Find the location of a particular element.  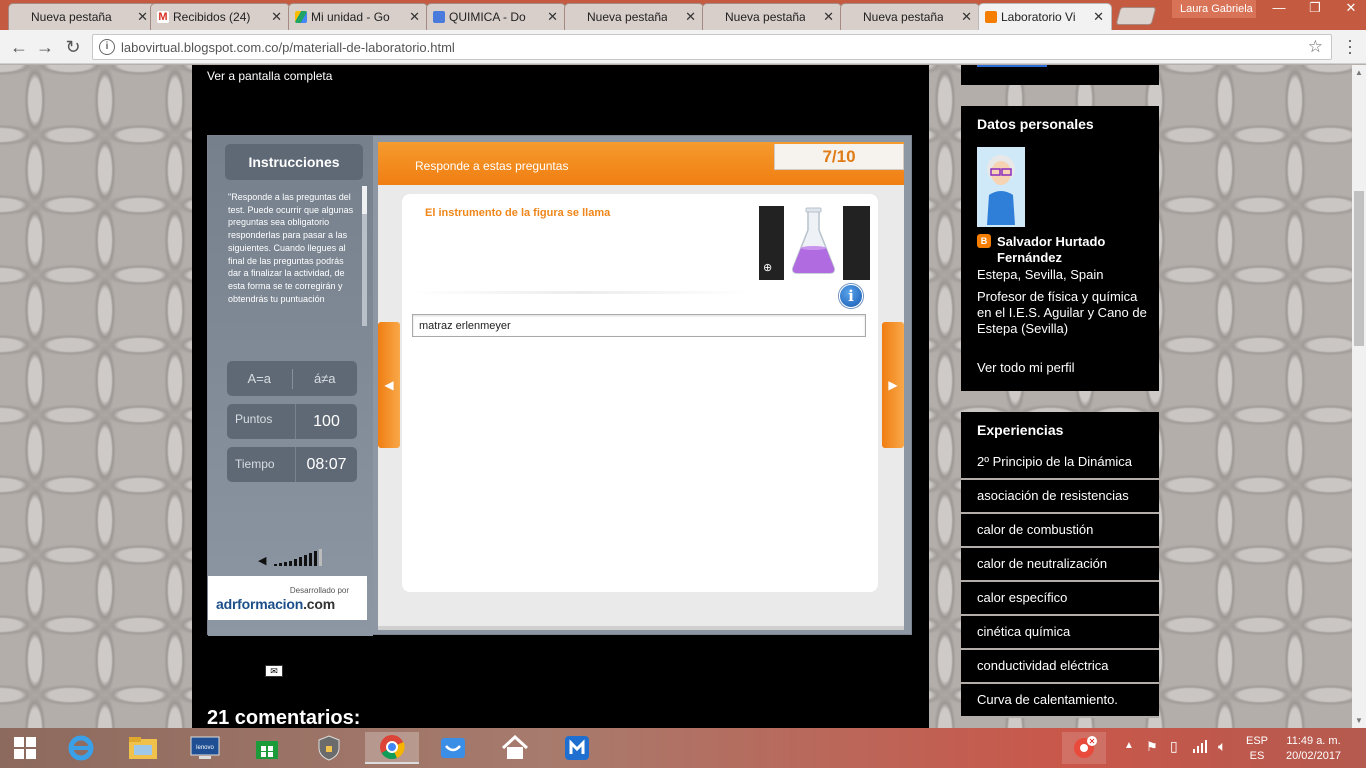

lenovo-icon: lenovo is located at coordinates (205, 748).